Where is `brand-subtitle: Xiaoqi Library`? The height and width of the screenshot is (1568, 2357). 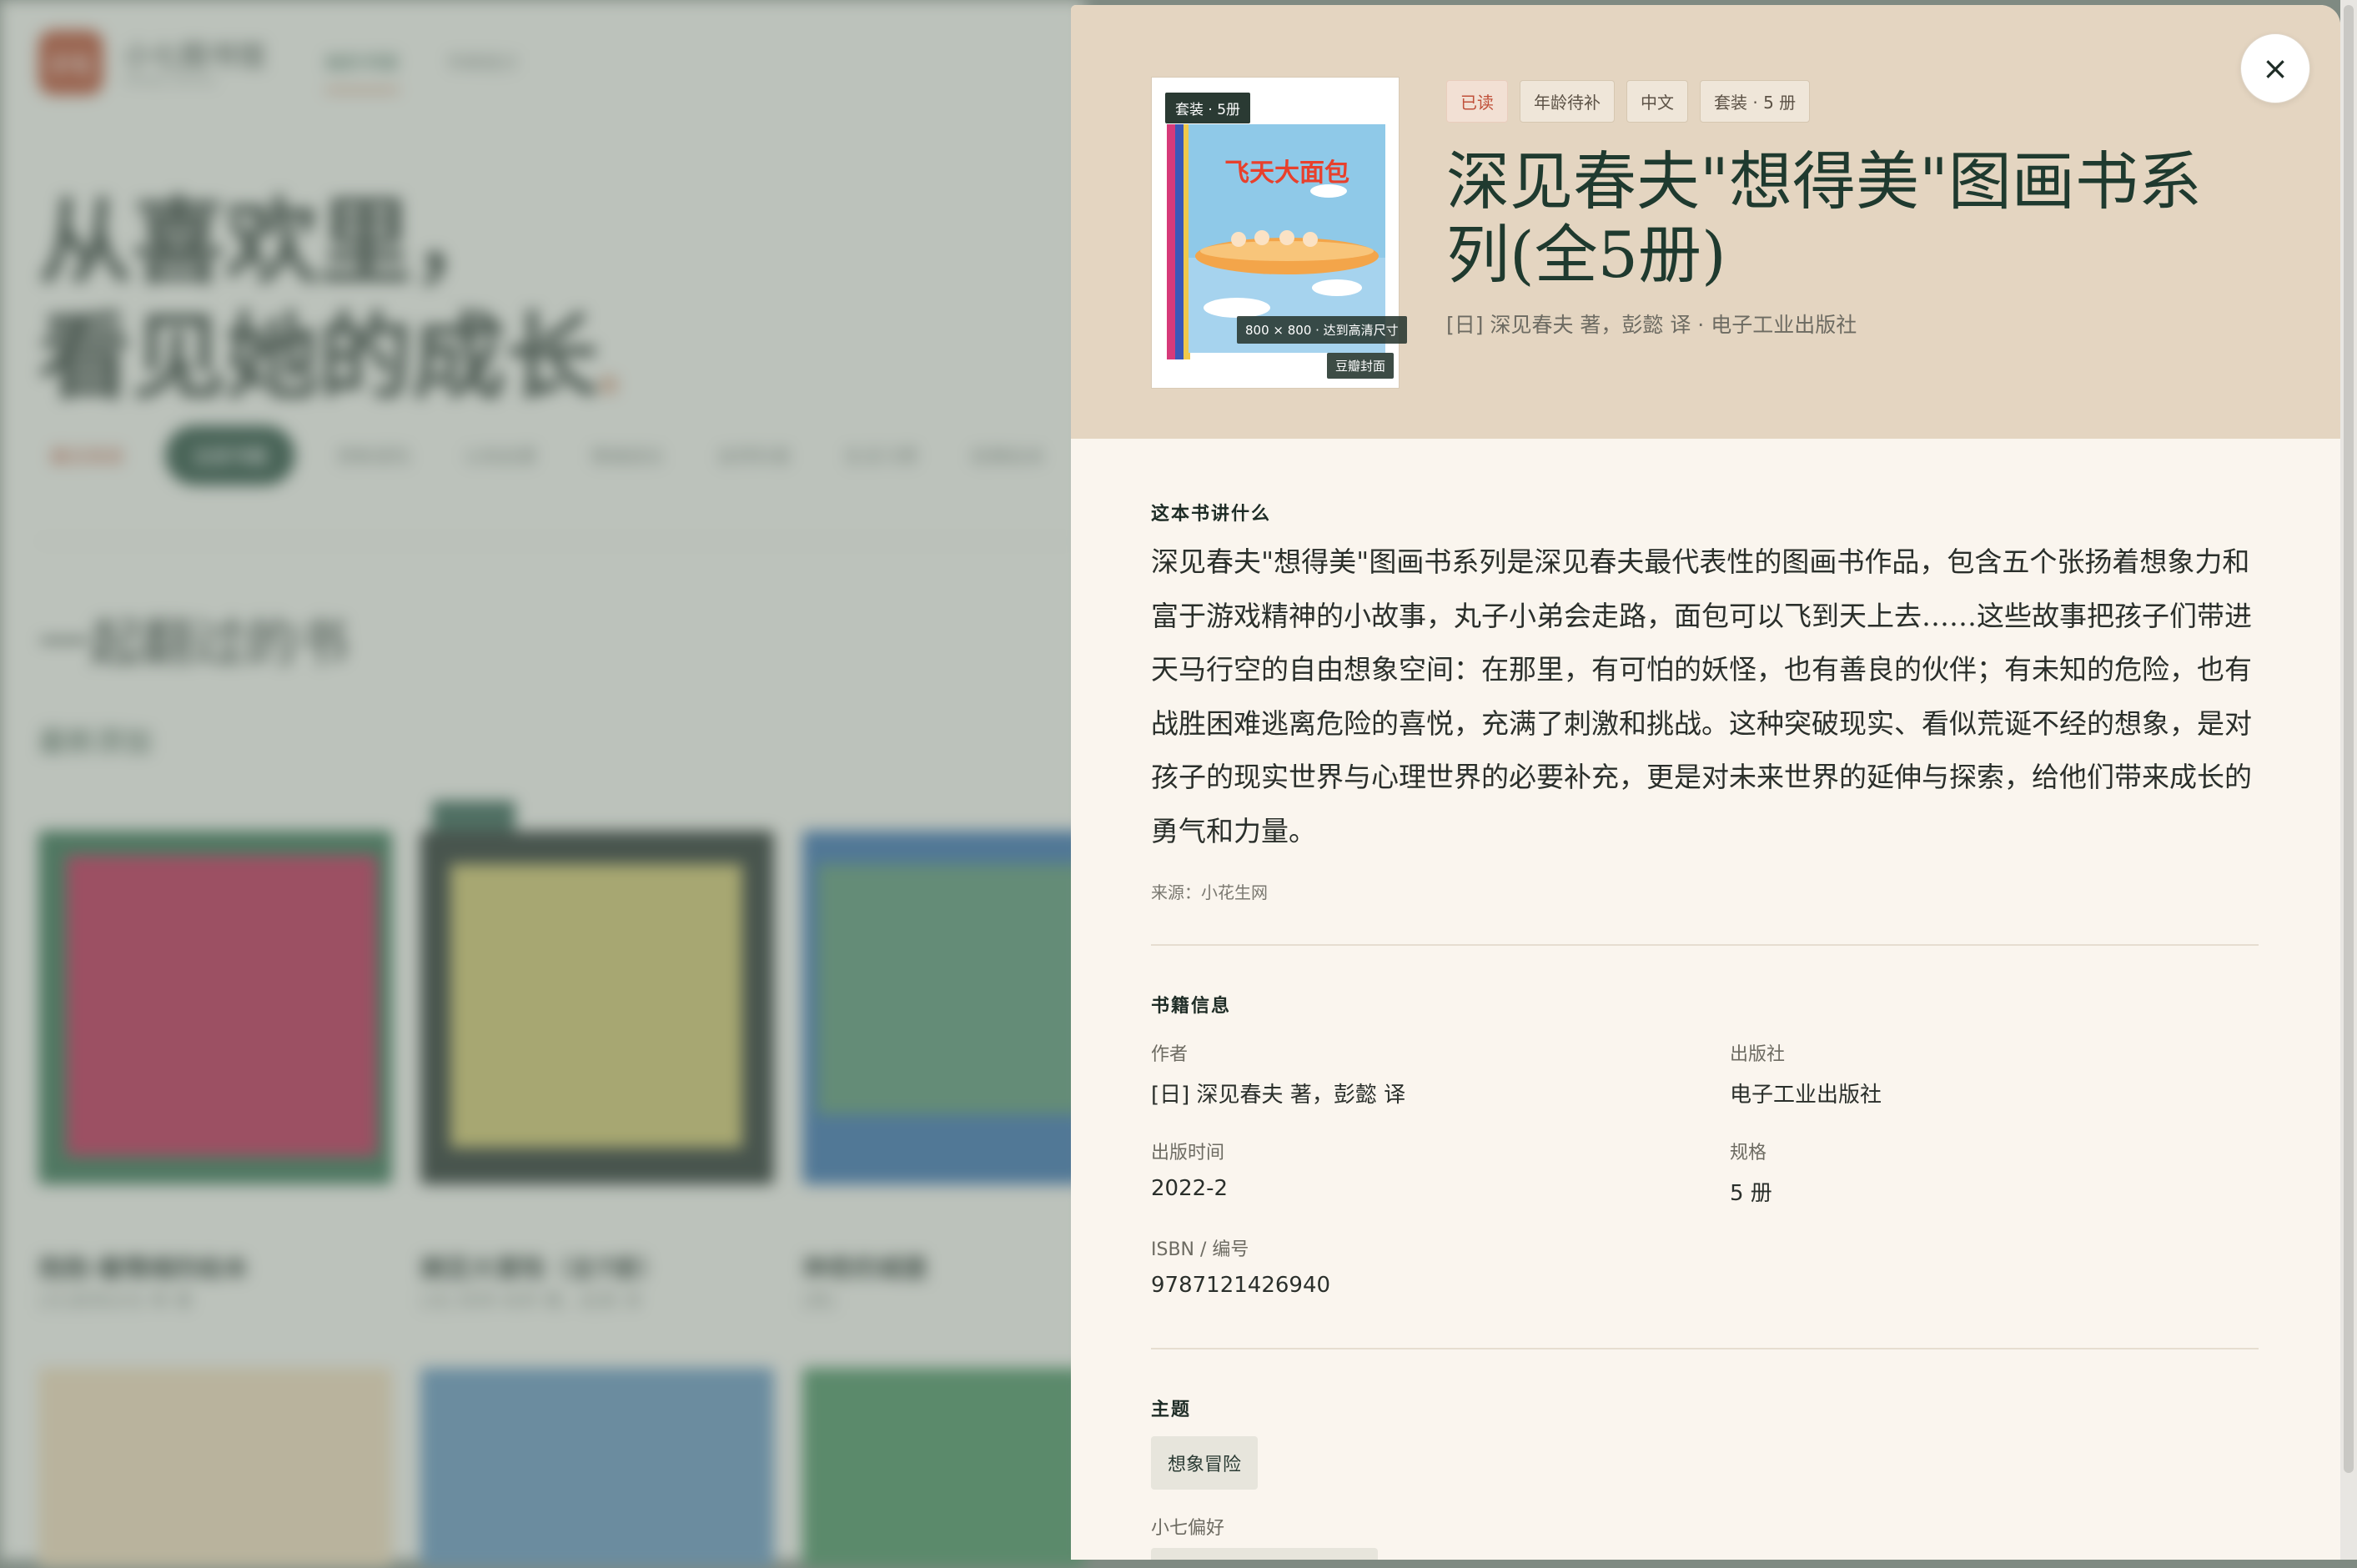
brand-subtitle: Xiaoqi Library is located at coordinates (169, 80).